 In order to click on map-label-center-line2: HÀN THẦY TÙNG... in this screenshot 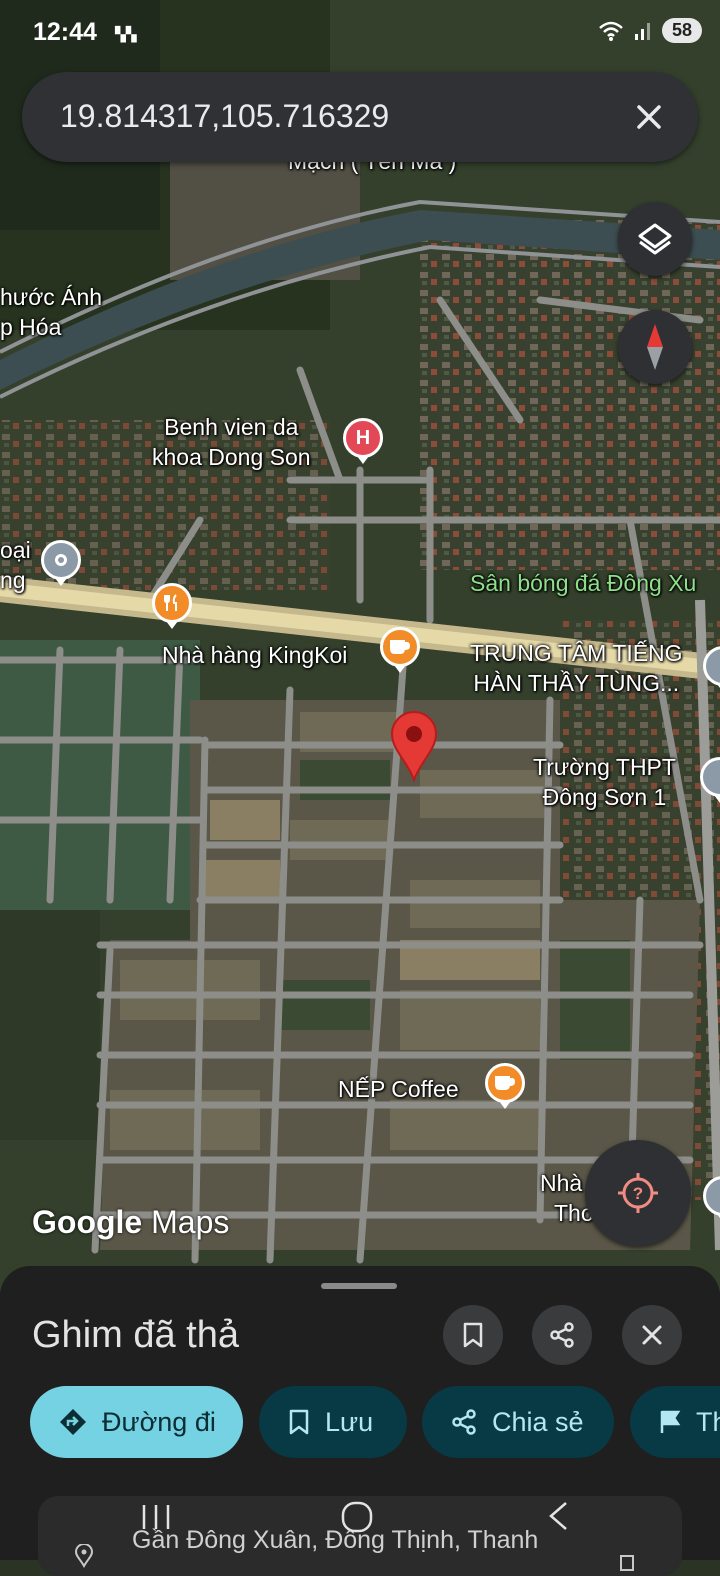, I will do `click(576, 683)`.